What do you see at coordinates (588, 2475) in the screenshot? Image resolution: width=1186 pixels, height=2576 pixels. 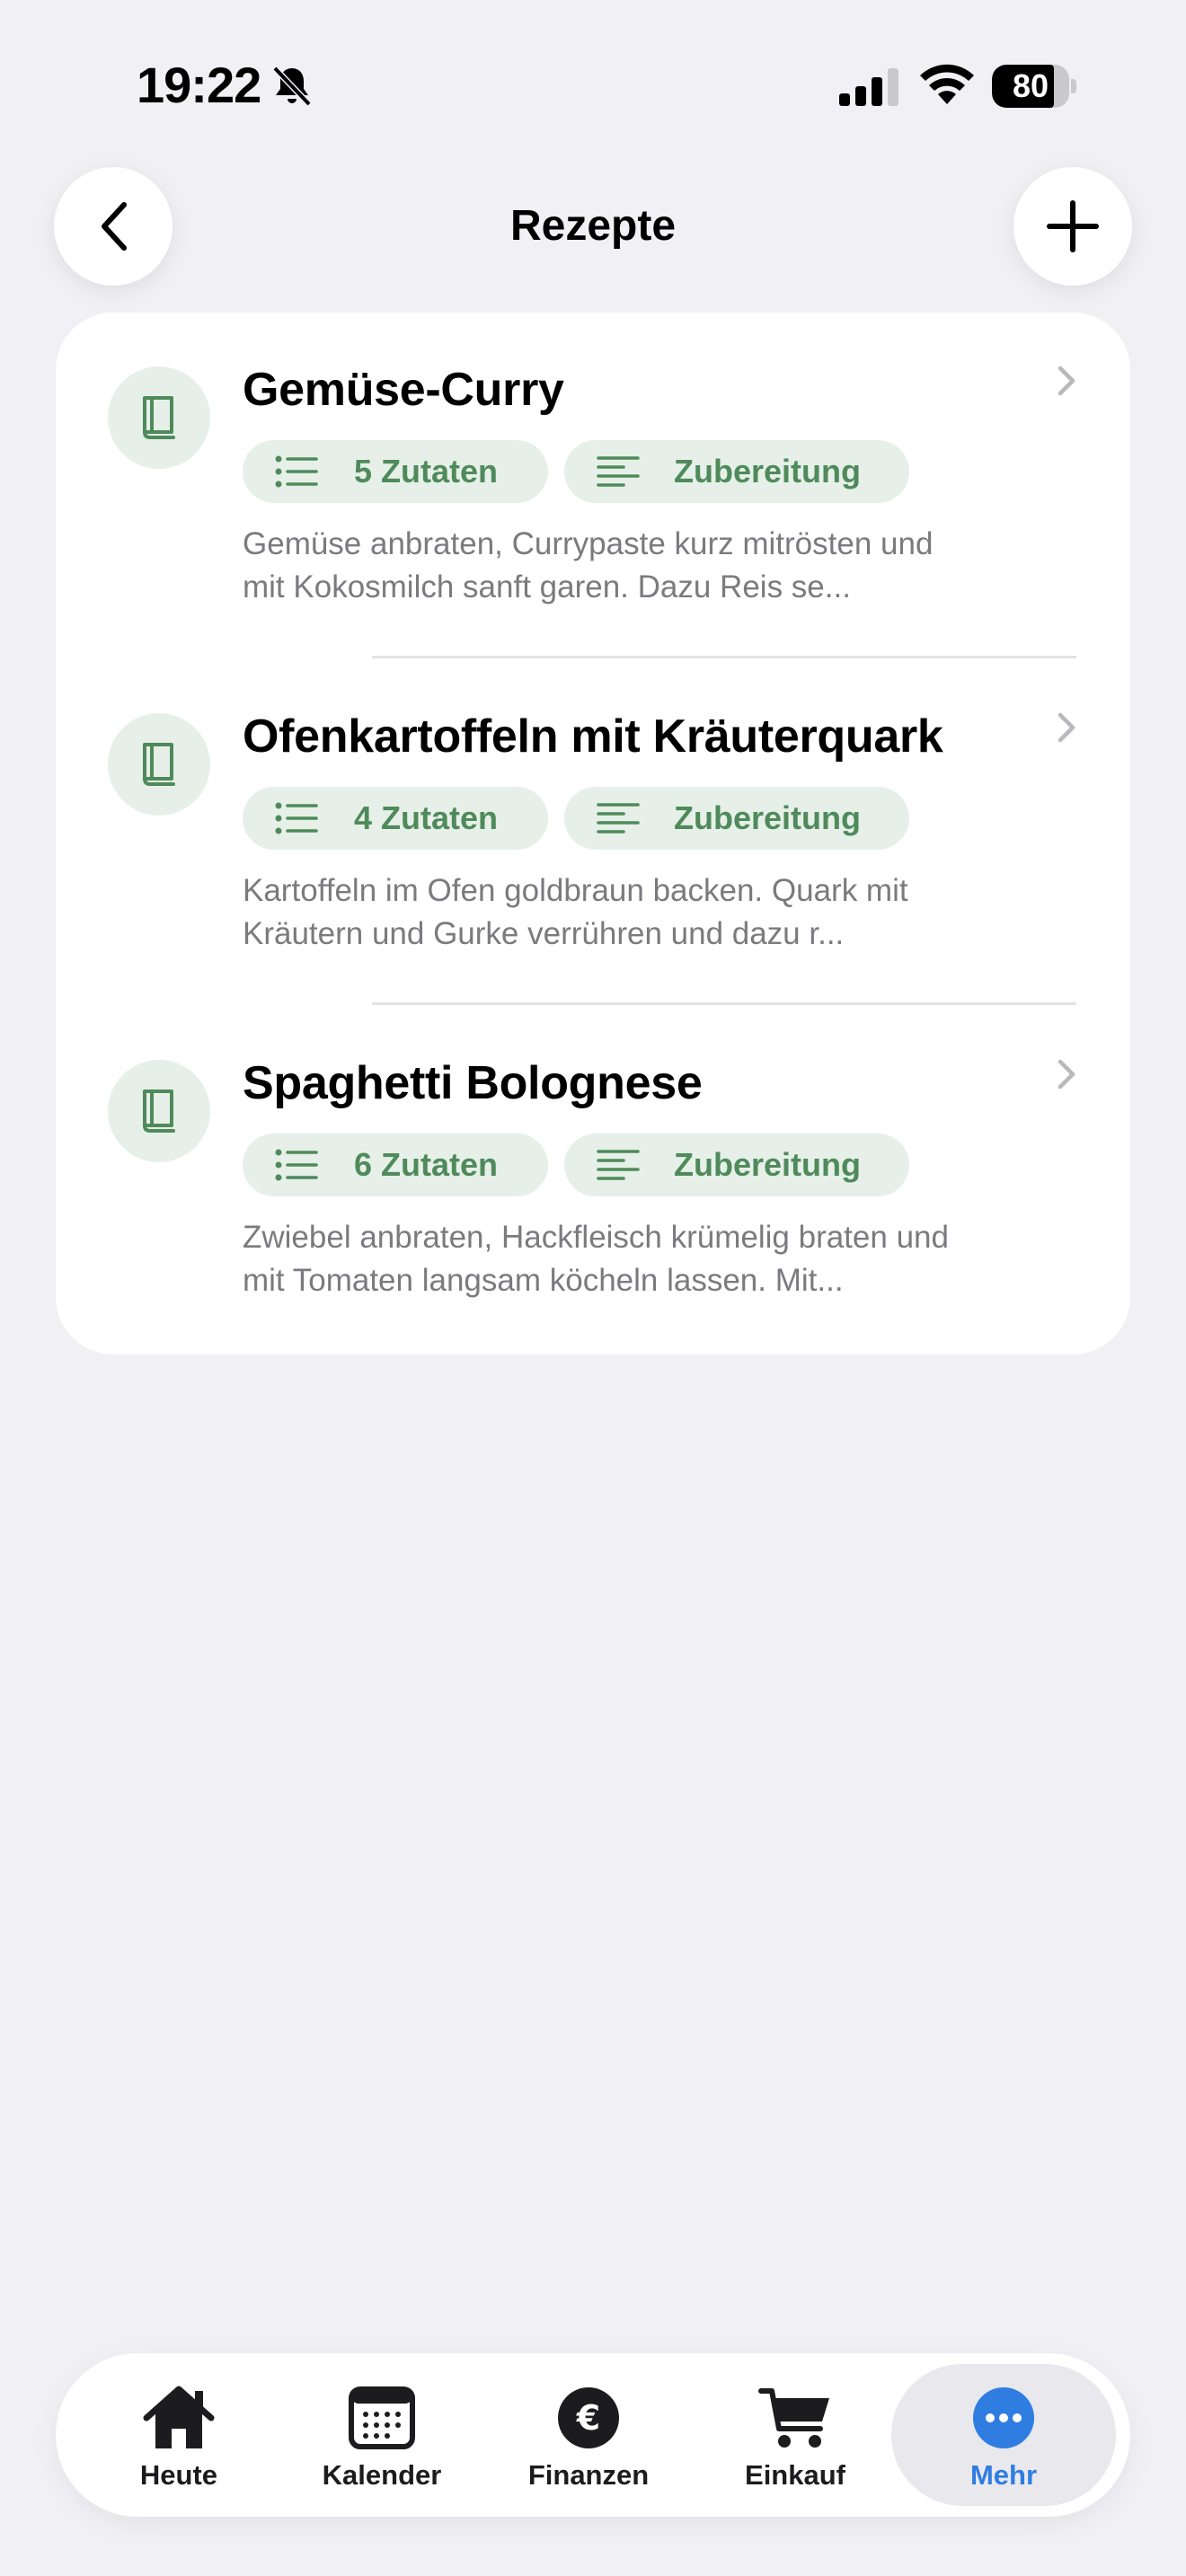 I see `tab-label: Finanzen` at bounding box center [588, 2475].